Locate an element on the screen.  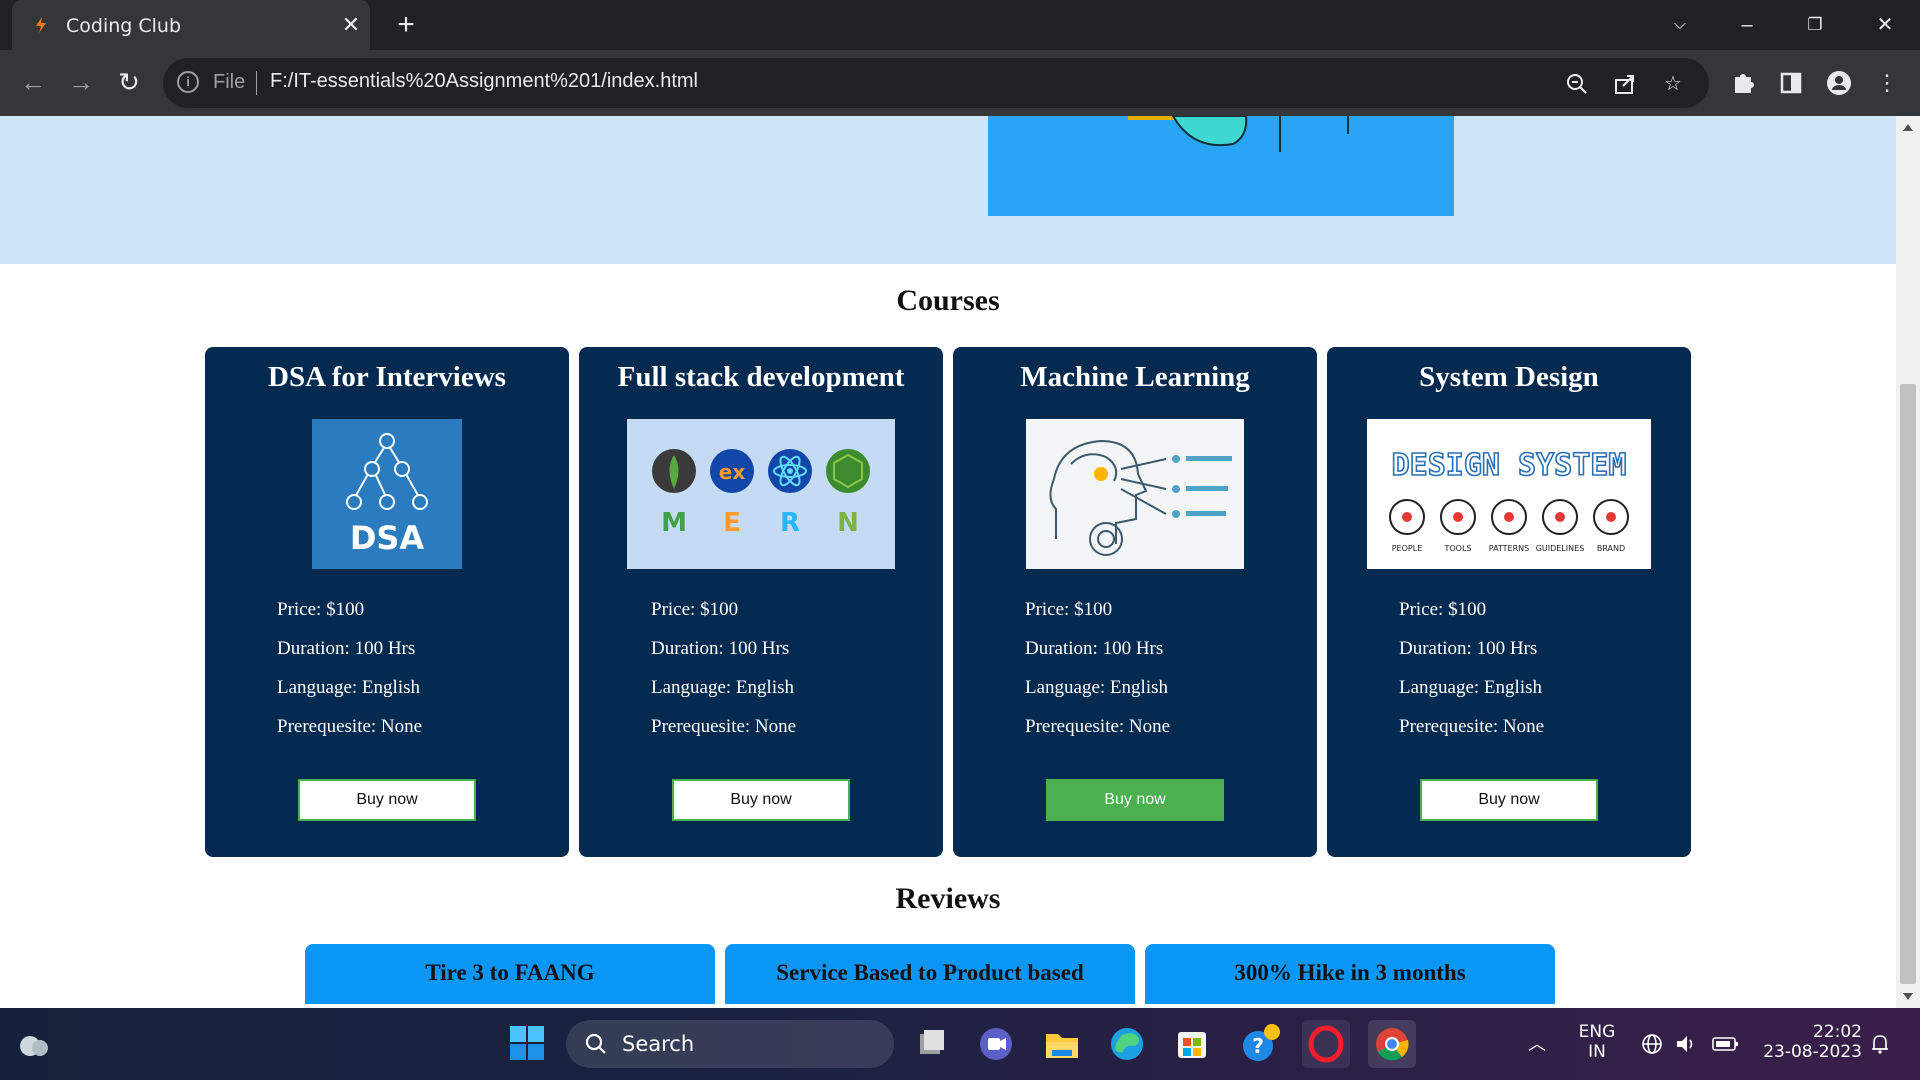
chrome-browser-icon is located at coordinates (1392, 1044).